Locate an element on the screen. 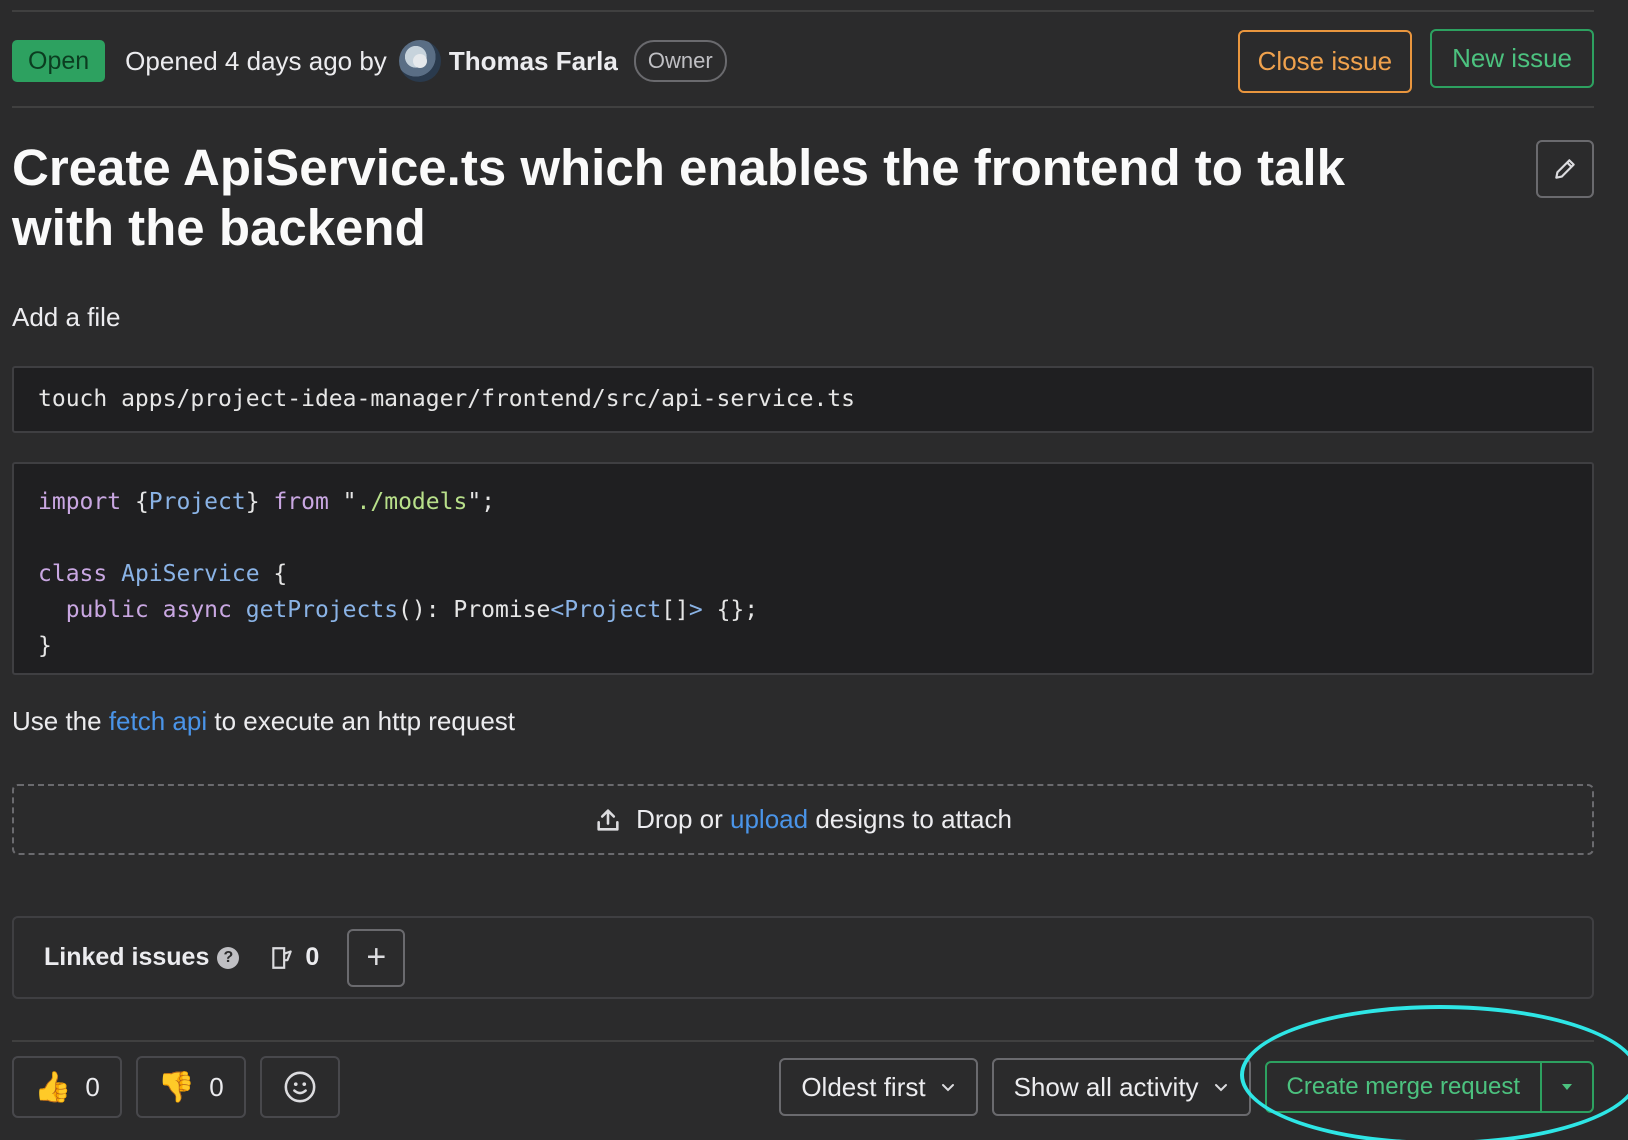  code-line-3: class ApiService { is located at coordinates (163, 574).